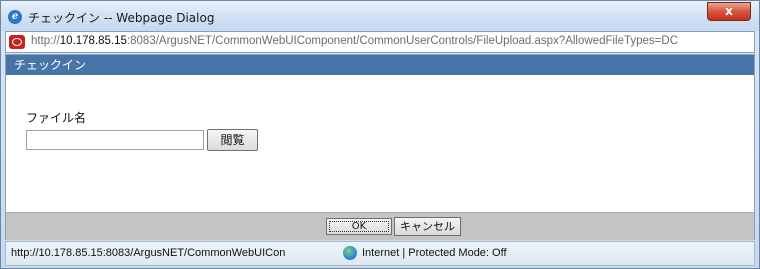  Describe the element at coordinates (427, 226) in the screenshot. I see `cancel-button: キャンセル` at that location.